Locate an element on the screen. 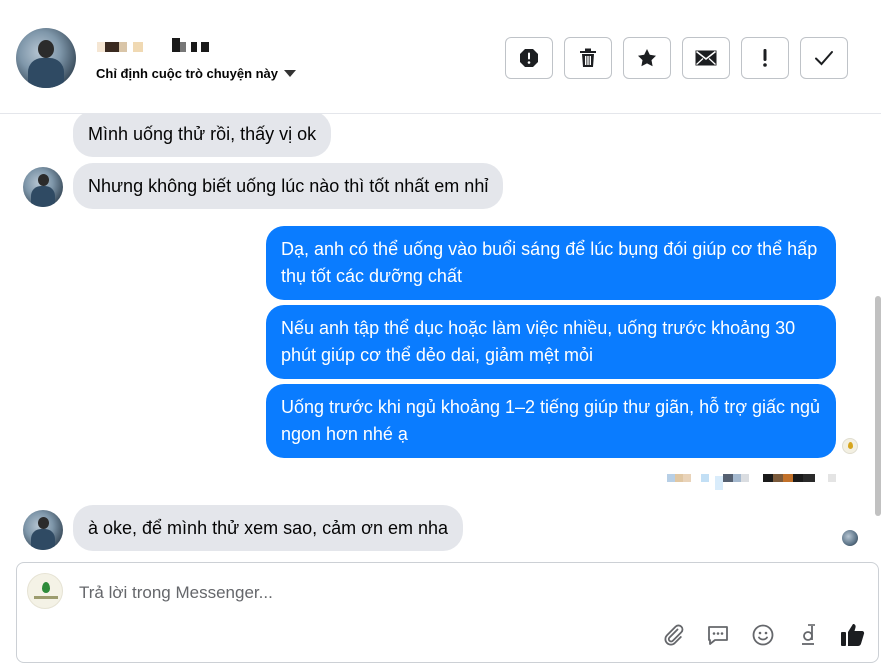  thread-scrollbar is located at coordinates (878, 336).